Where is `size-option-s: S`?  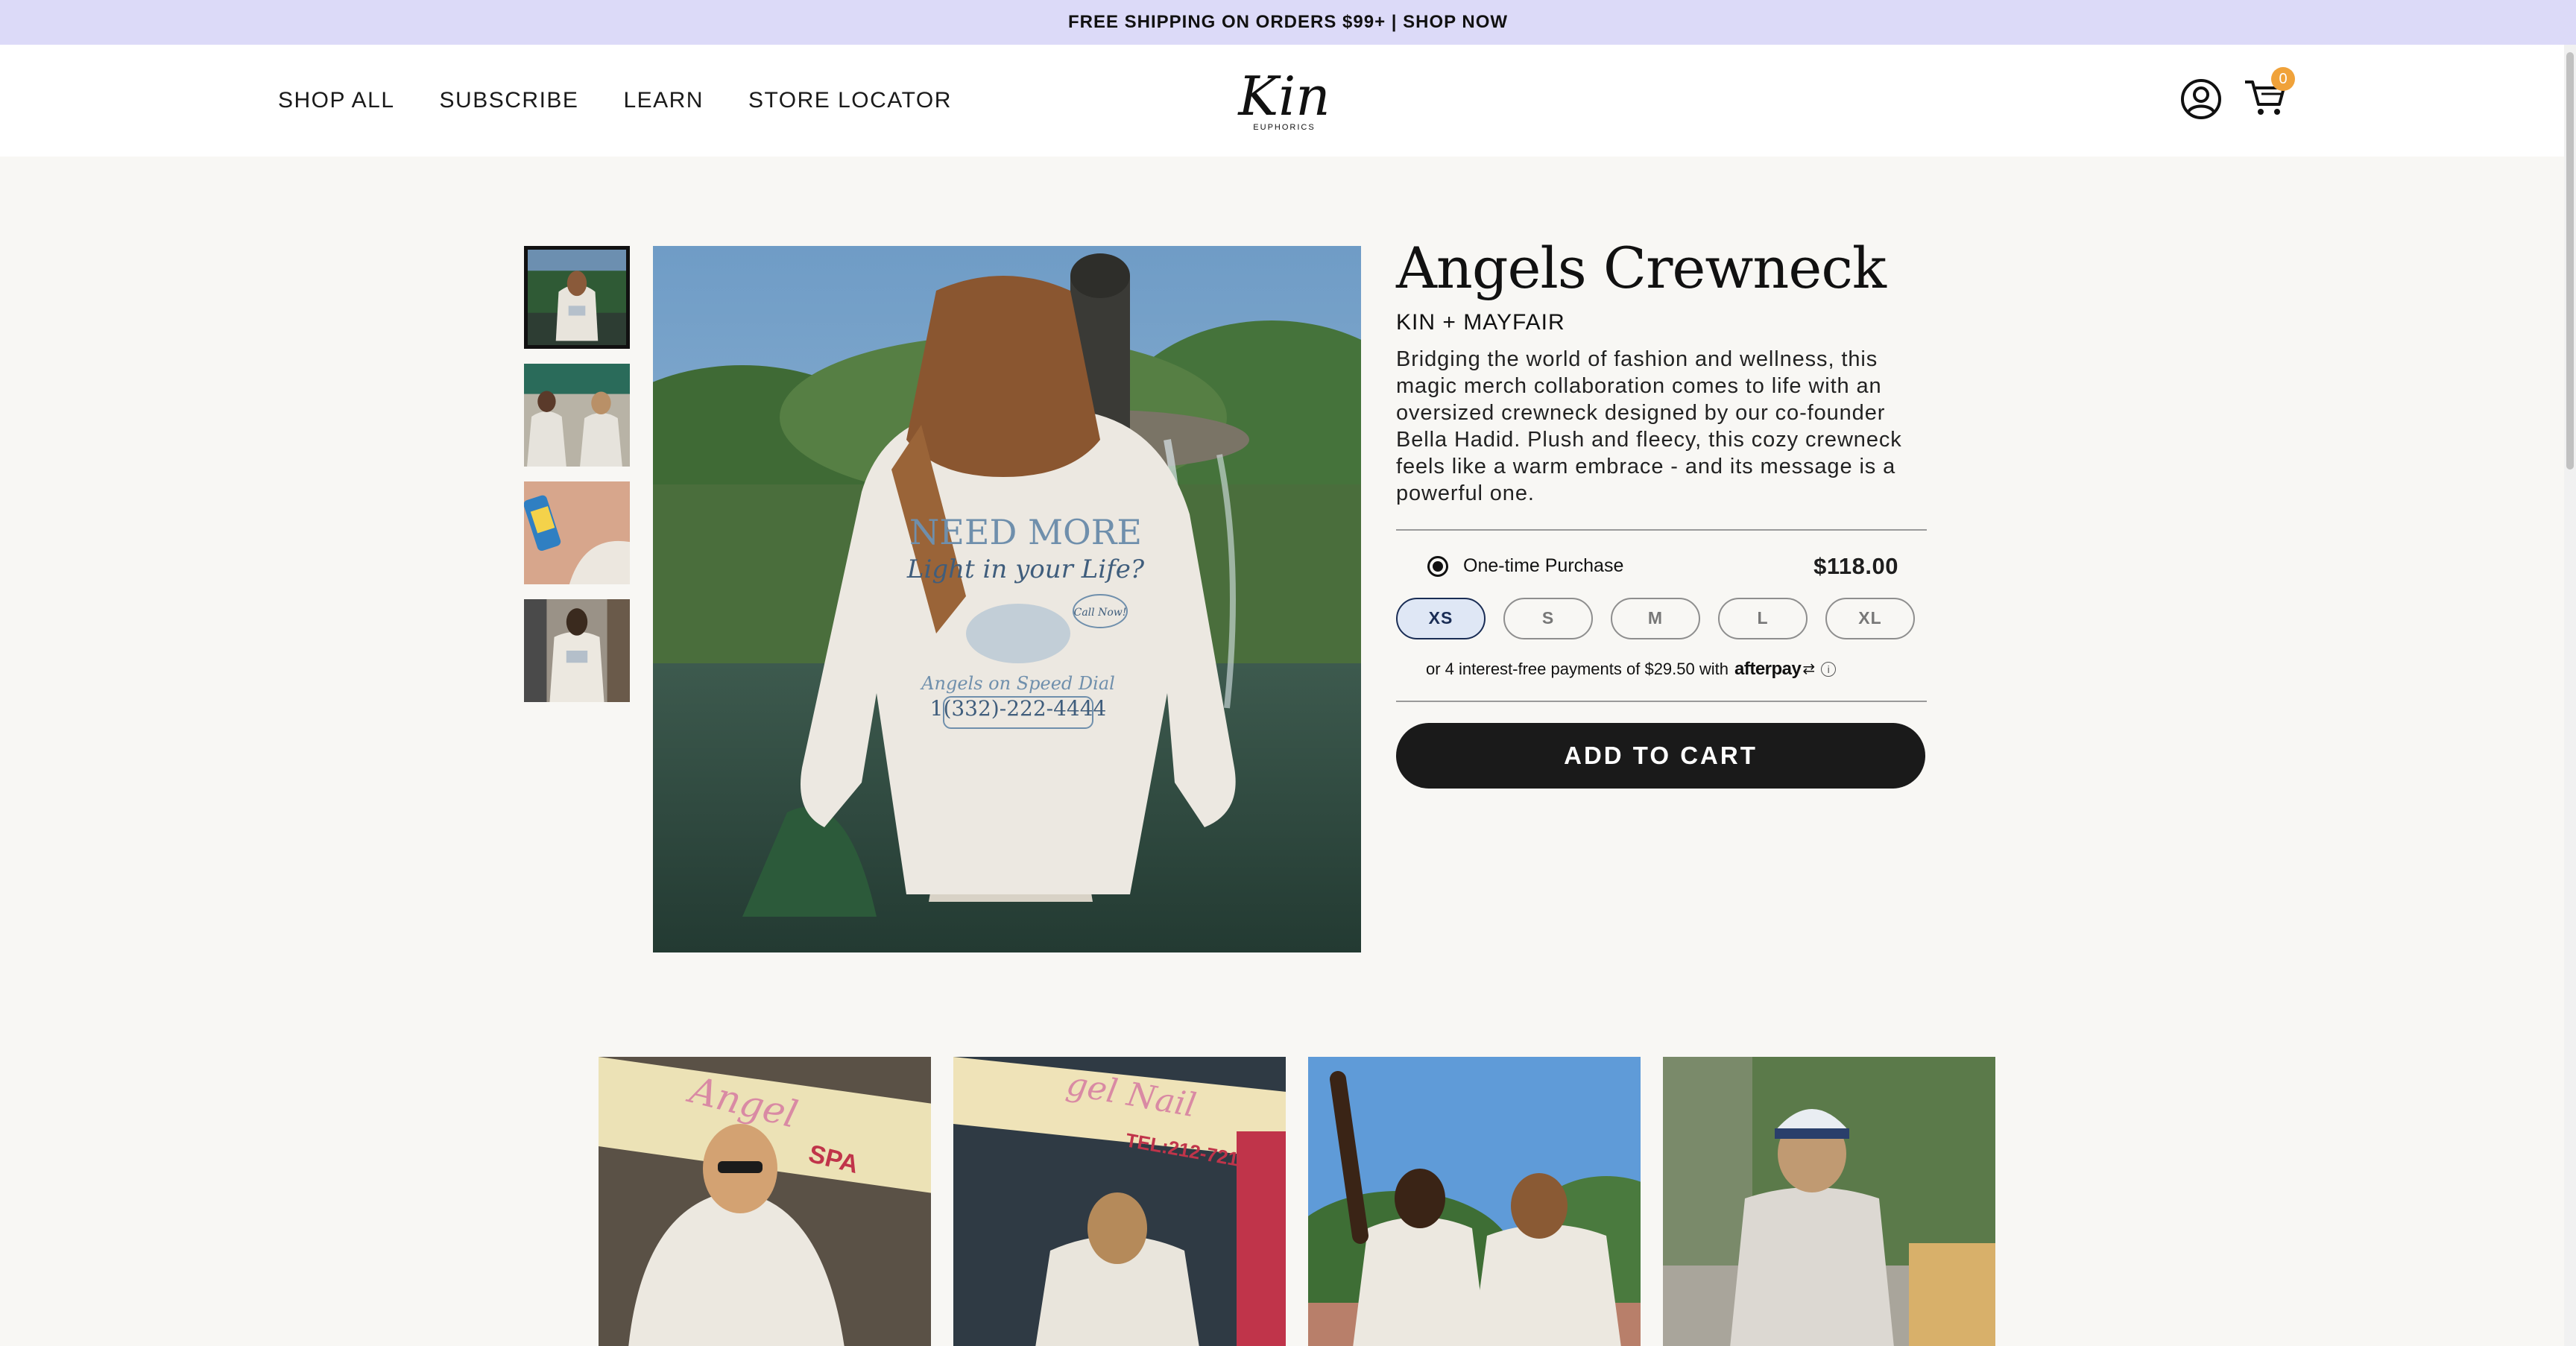
size-option-s: S is located at coordinates (1548, 618).